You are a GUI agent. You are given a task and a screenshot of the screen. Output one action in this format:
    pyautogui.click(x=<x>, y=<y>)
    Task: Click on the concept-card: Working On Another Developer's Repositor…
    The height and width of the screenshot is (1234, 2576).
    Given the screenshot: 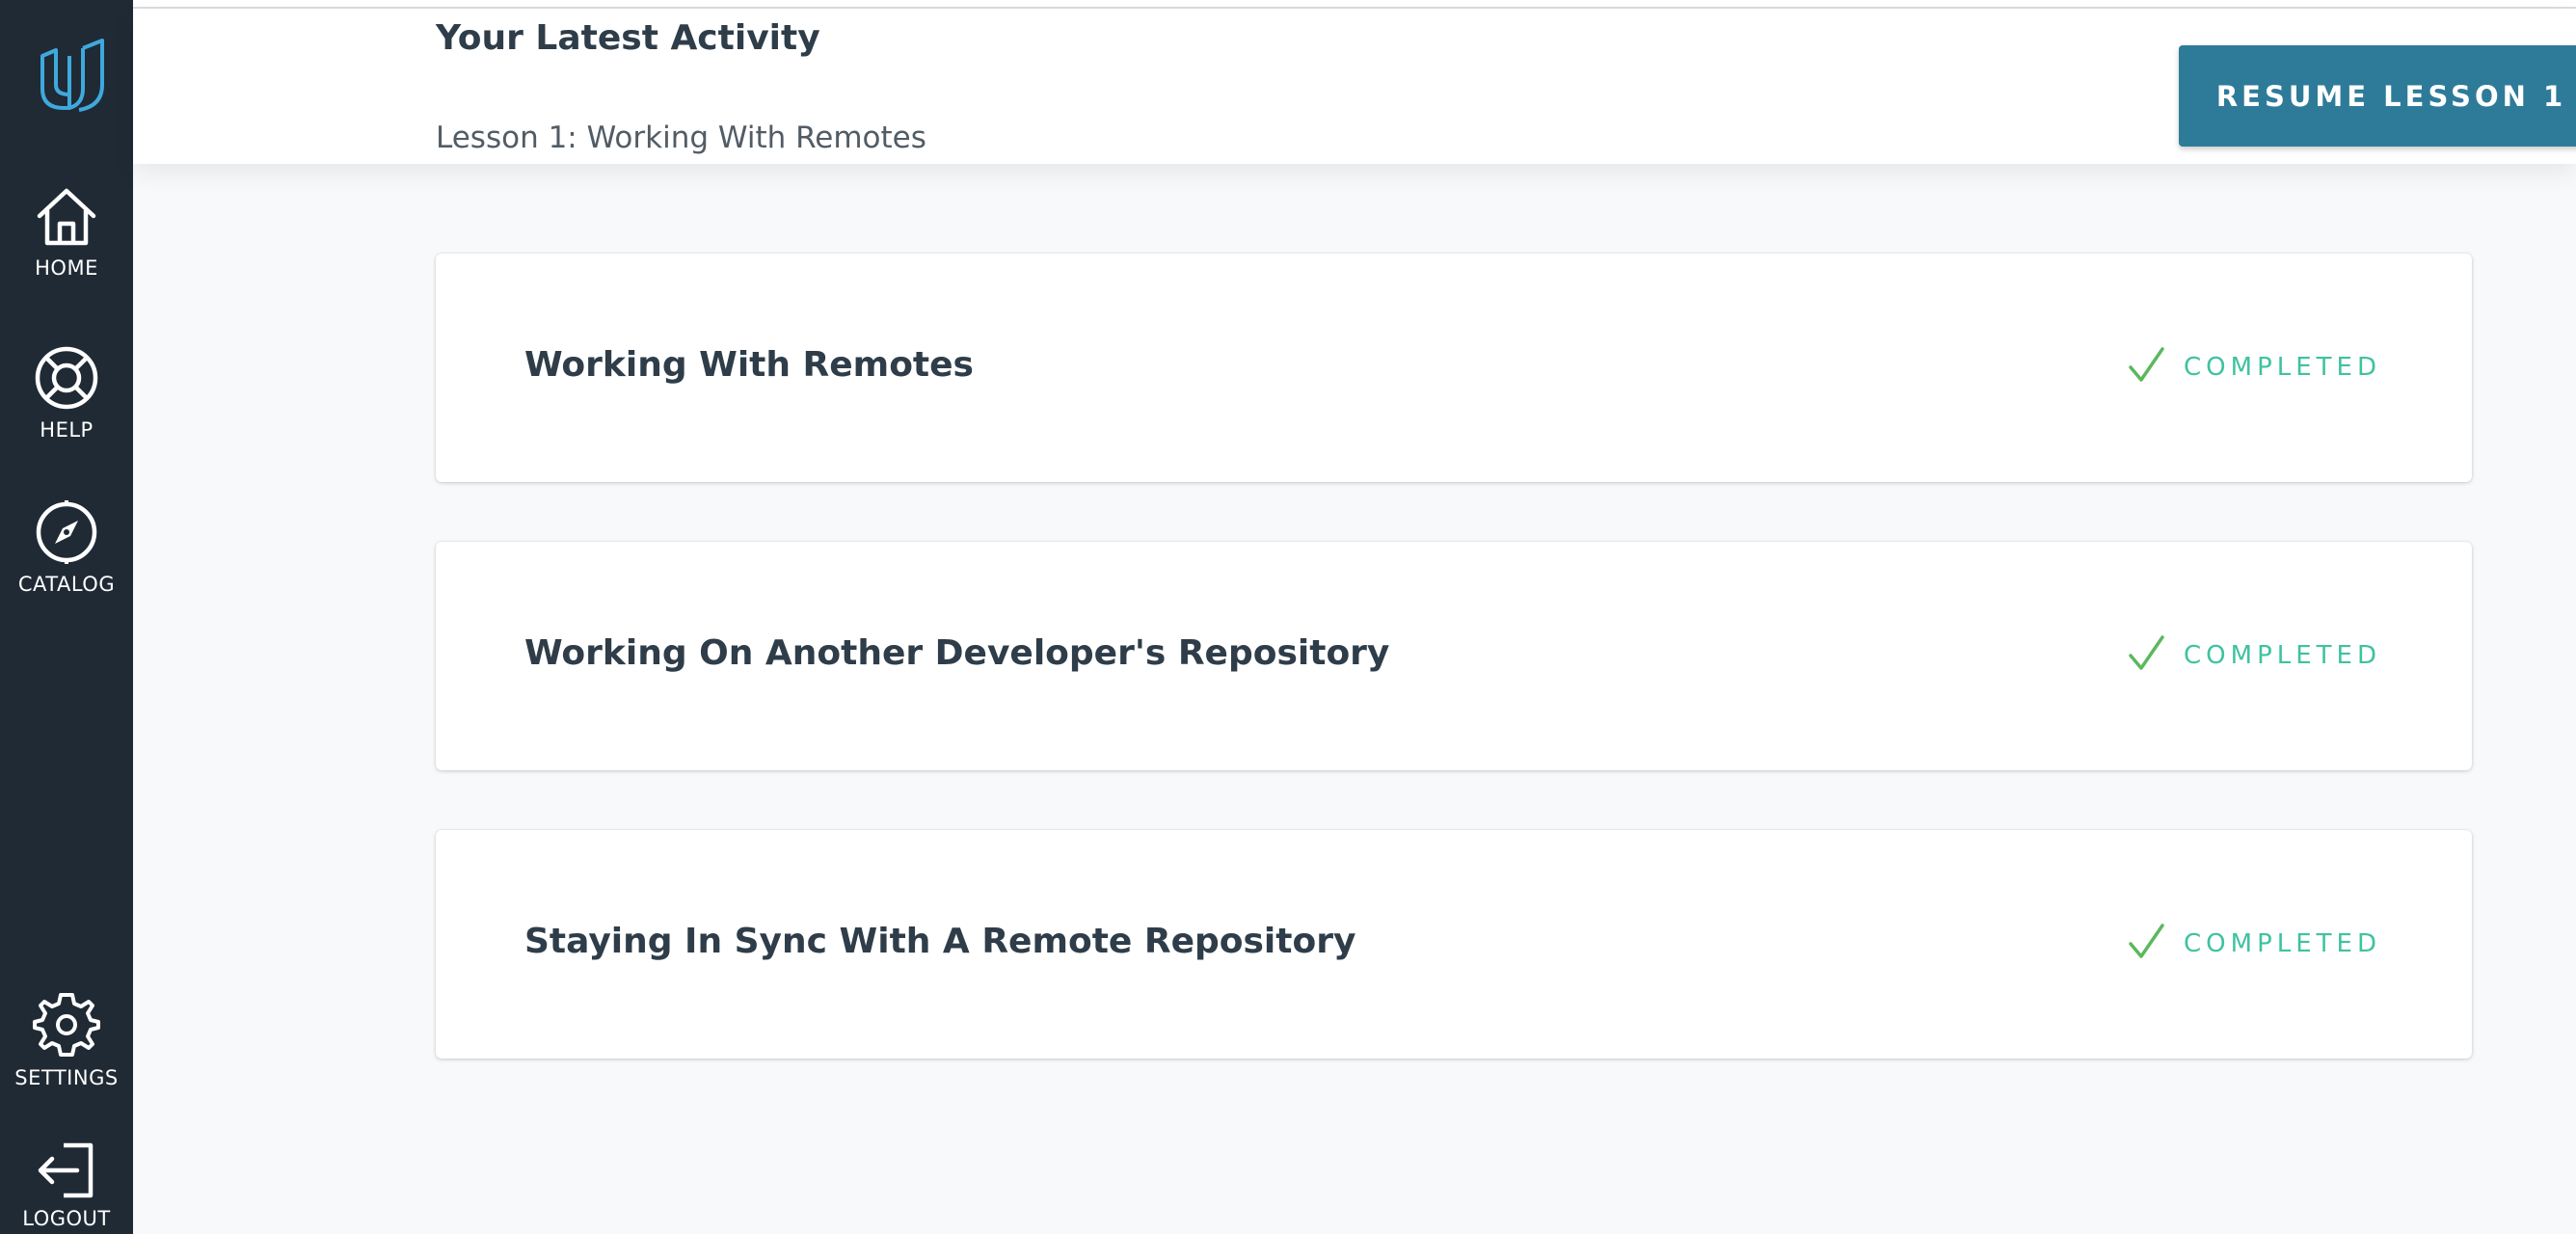 What is the action you would take?
    pyautogui.click(x=1454, y=656)
    